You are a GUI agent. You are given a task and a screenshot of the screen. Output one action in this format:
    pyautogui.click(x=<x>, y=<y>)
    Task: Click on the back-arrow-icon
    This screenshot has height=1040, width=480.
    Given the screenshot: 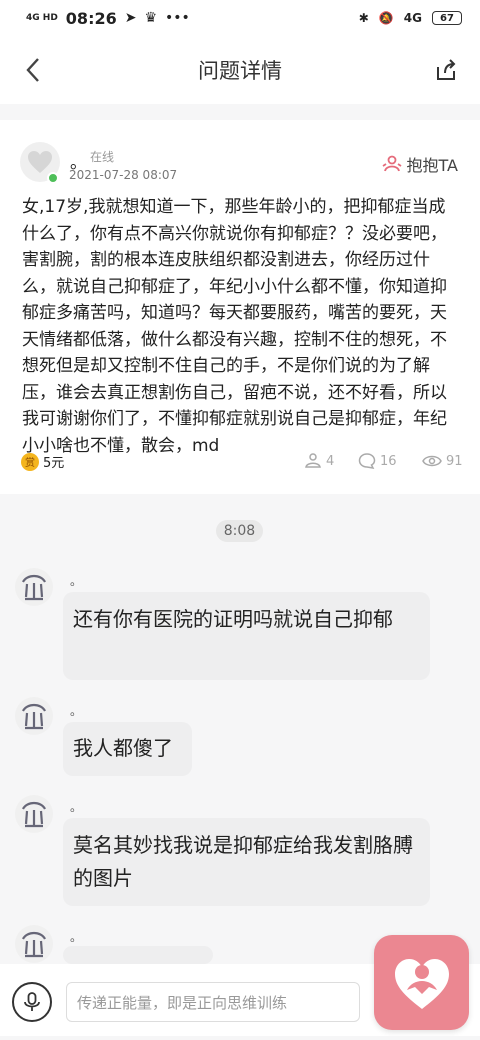 What is the action you would take?
    pyautogui.click(x=34, y=70)
    